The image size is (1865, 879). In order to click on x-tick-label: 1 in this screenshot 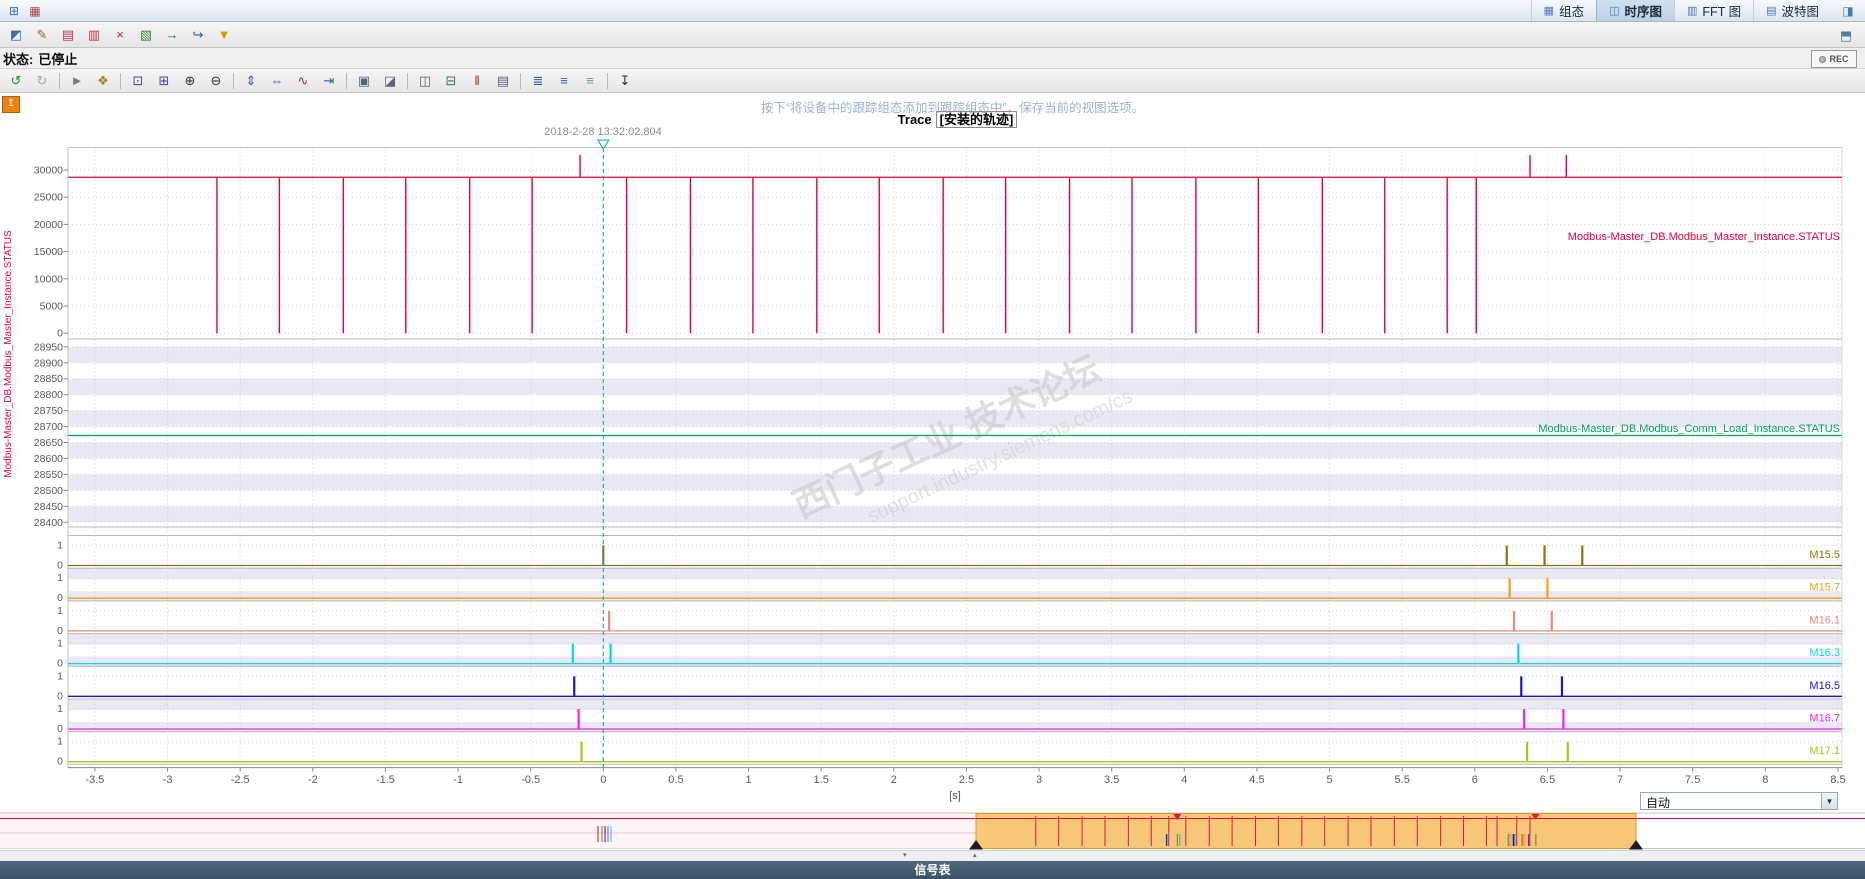, I will do `click(748, 780)`.